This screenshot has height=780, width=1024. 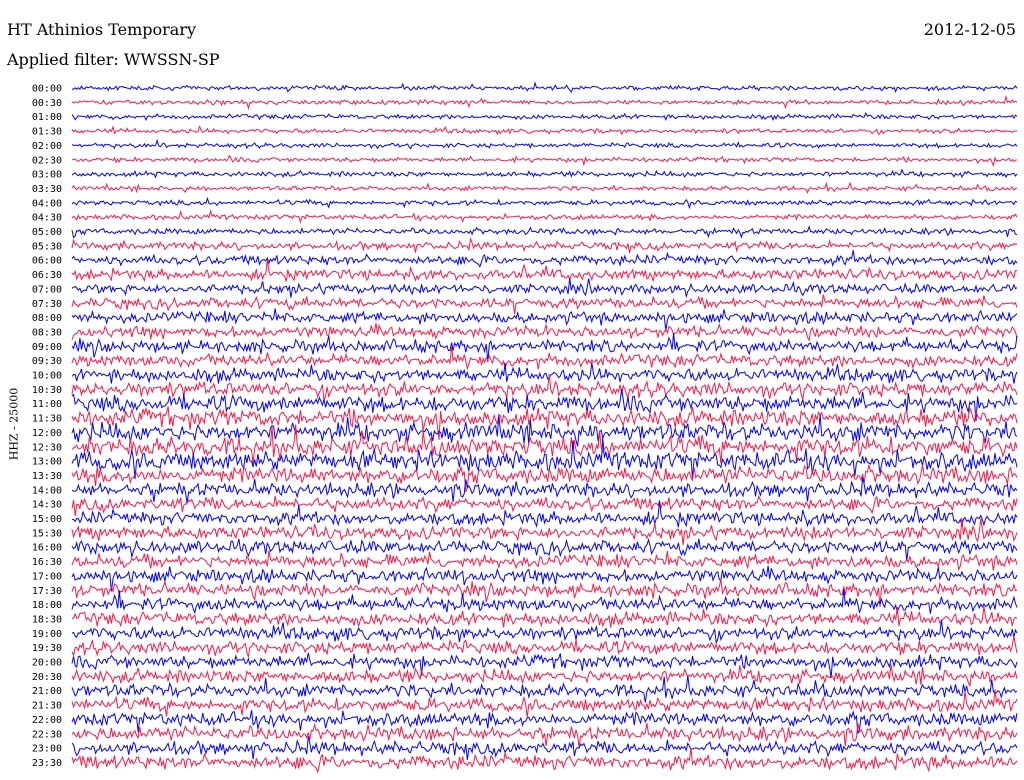 What do you see at coordinates (47, 189) in the screenshot?
I see `time-label: 03:30` at bounding box center [47, 189].